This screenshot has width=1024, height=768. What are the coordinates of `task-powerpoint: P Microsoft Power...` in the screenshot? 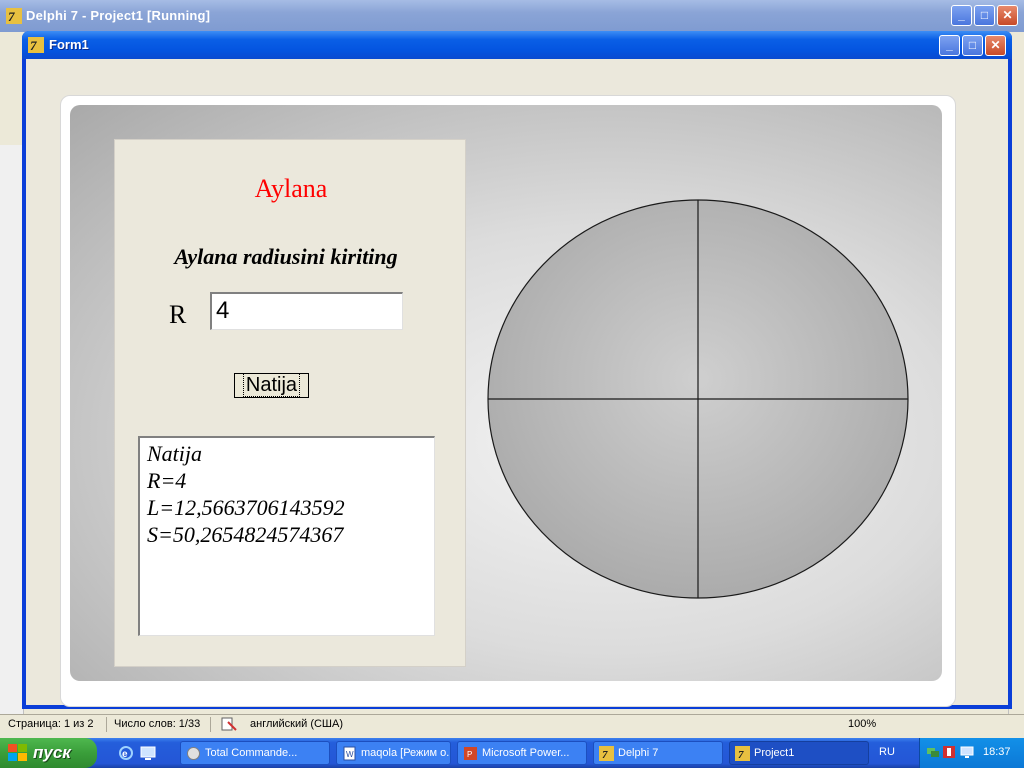 It's located at (522, 753).